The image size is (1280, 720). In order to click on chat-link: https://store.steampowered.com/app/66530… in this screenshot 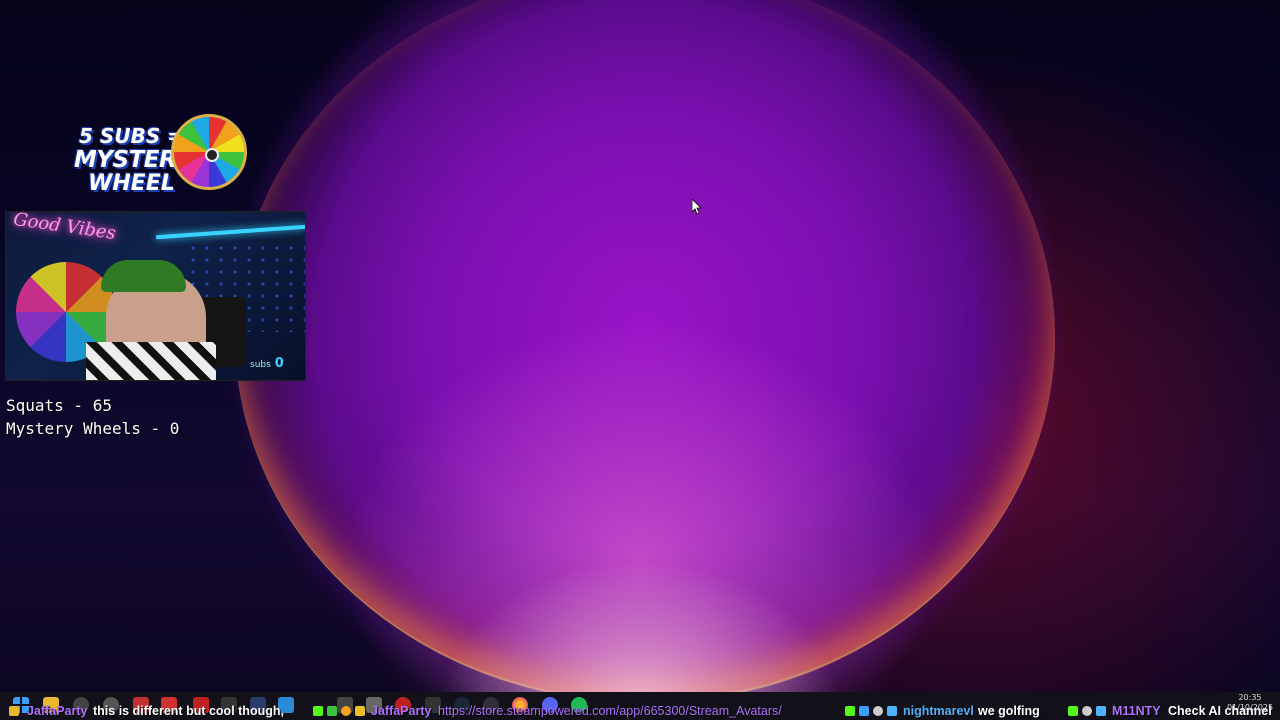, I will do `click(610, 711)`.